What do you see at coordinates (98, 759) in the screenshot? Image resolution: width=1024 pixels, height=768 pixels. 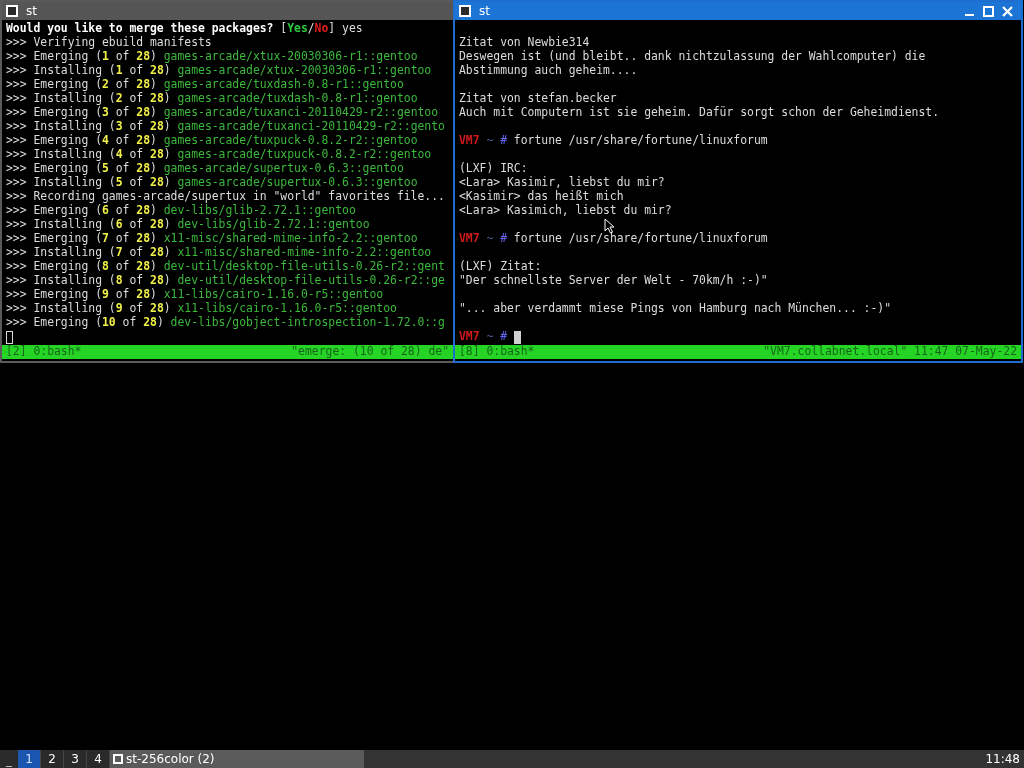 I see `workspace-button: 4` at bounding box center [98, 759].